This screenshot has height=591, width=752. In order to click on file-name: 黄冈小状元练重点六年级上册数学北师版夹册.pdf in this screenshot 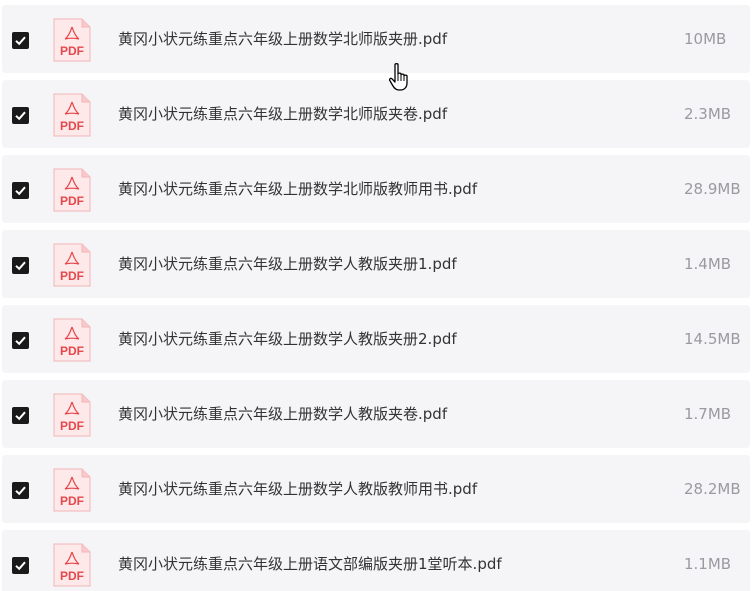, I will do `click(282, 39)`.